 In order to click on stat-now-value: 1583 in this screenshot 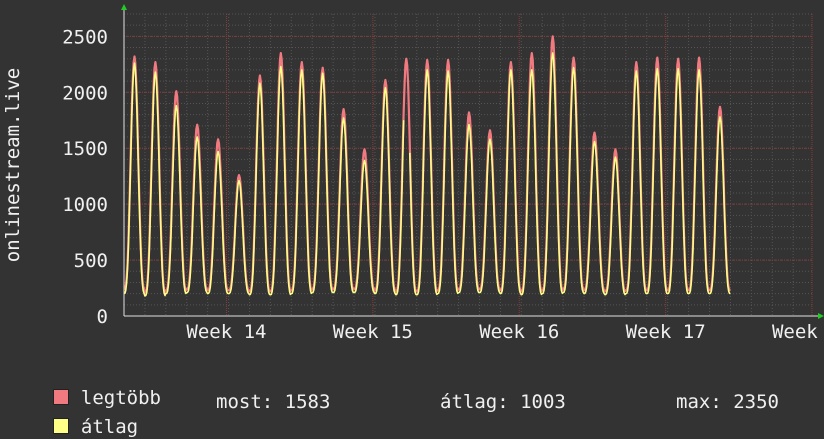, I will do `click(307, 402)`.